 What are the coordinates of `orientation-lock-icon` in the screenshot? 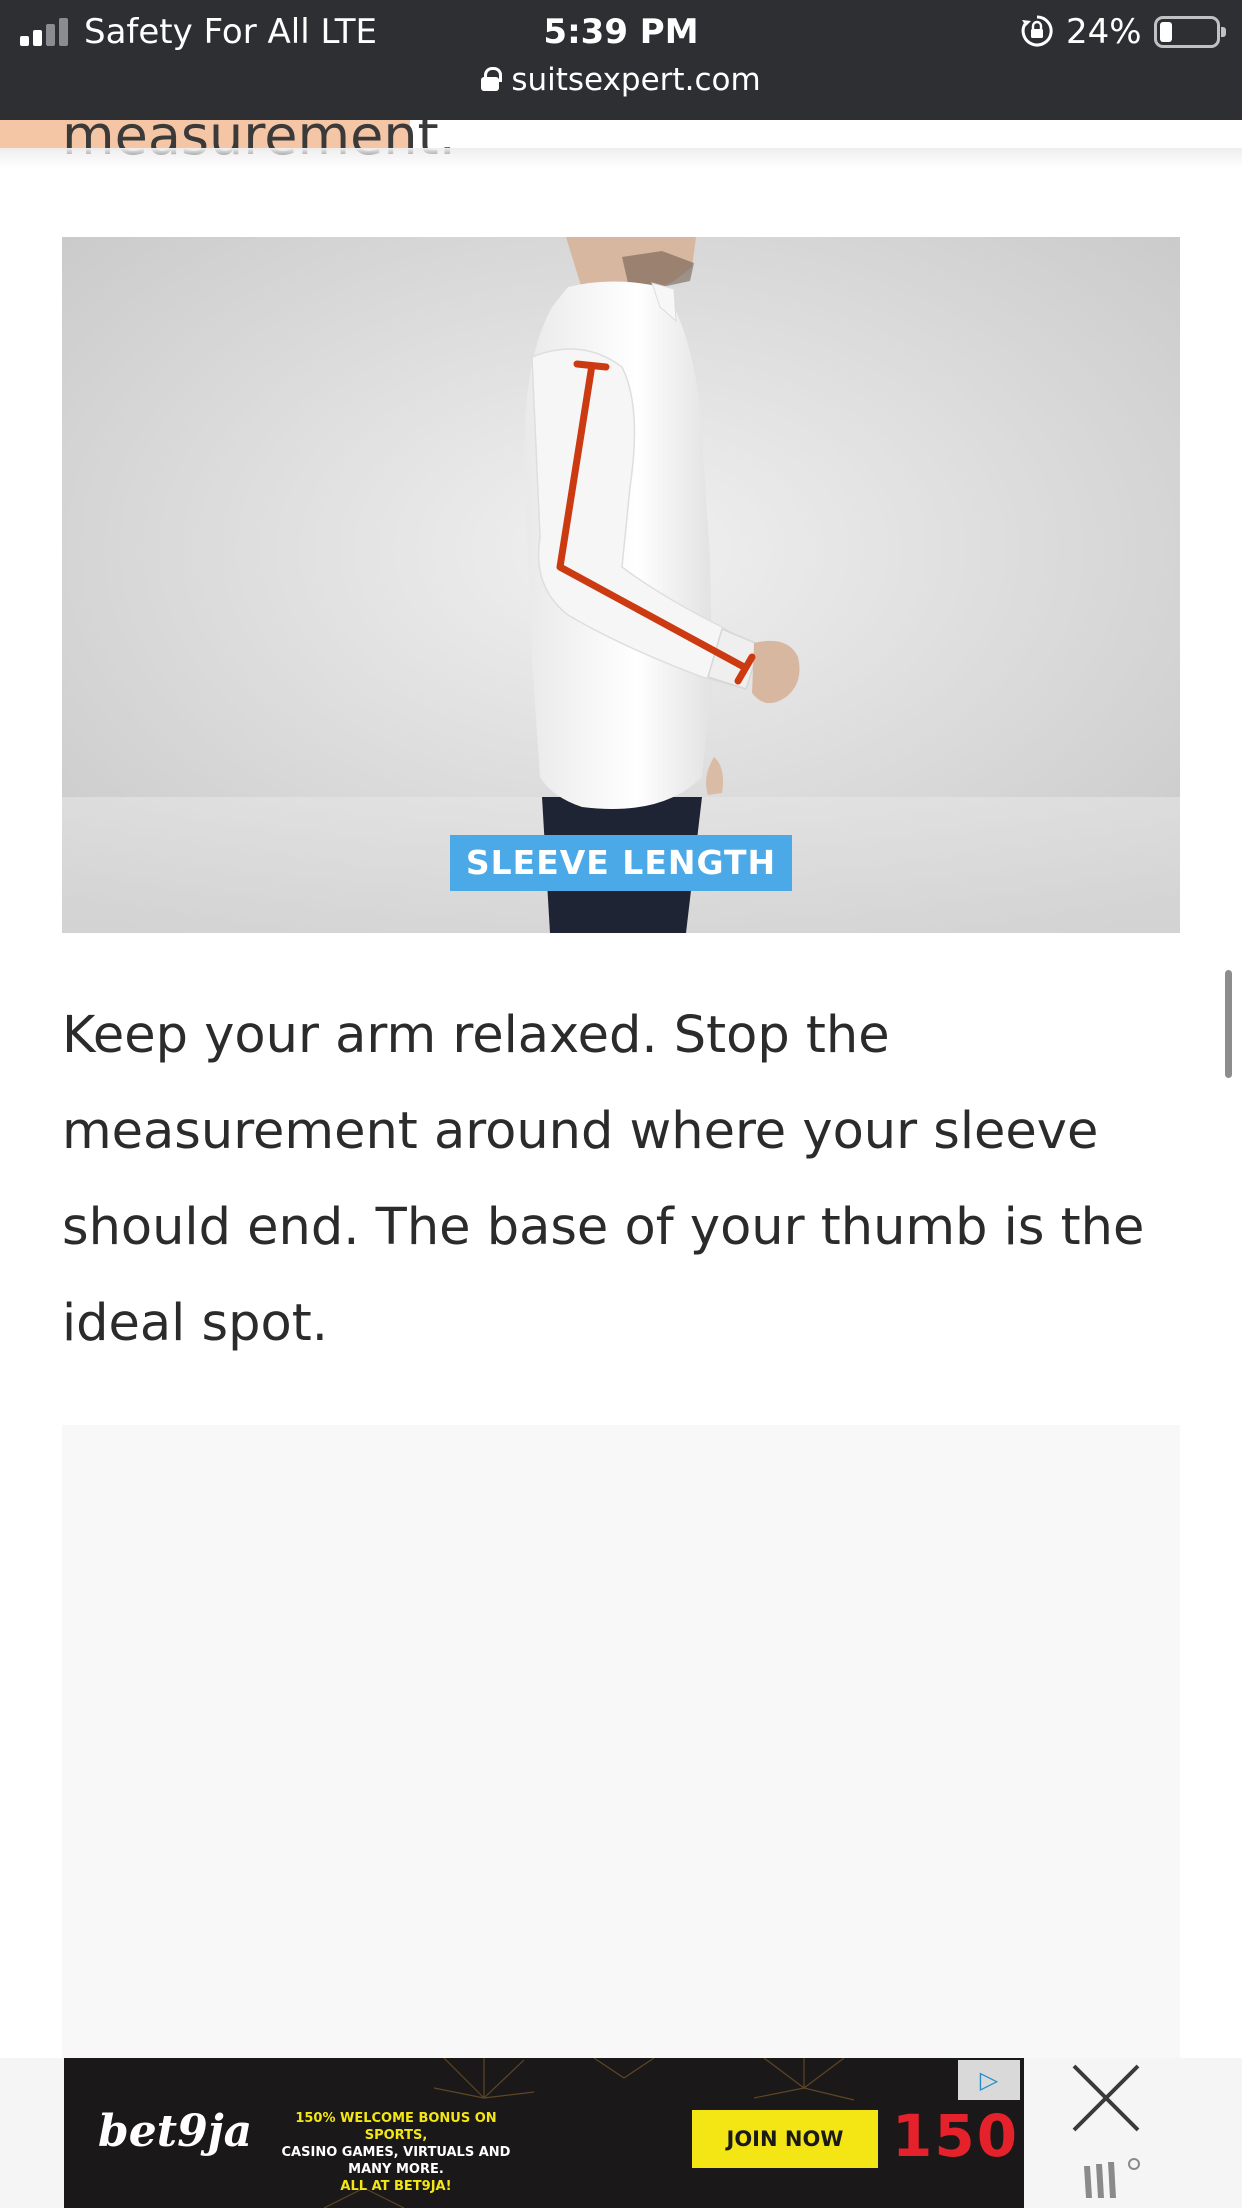 It's located at (1037, 31).